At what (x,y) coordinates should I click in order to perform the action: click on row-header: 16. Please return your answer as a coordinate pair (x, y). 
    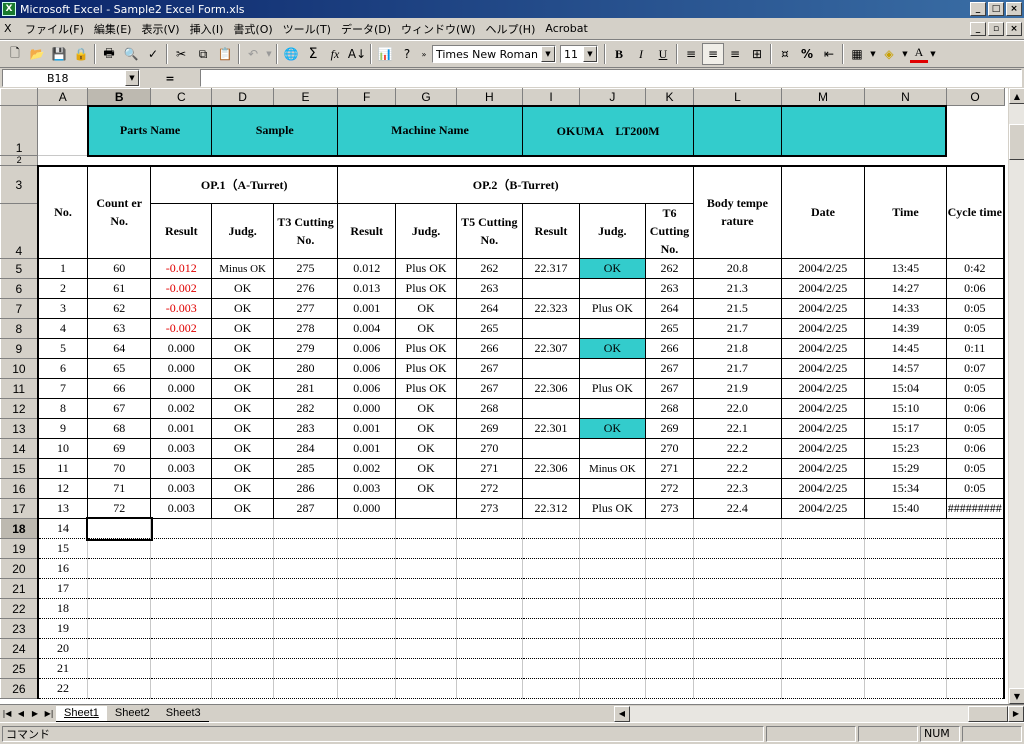
    Looking at the image, I should click on (19, 488).